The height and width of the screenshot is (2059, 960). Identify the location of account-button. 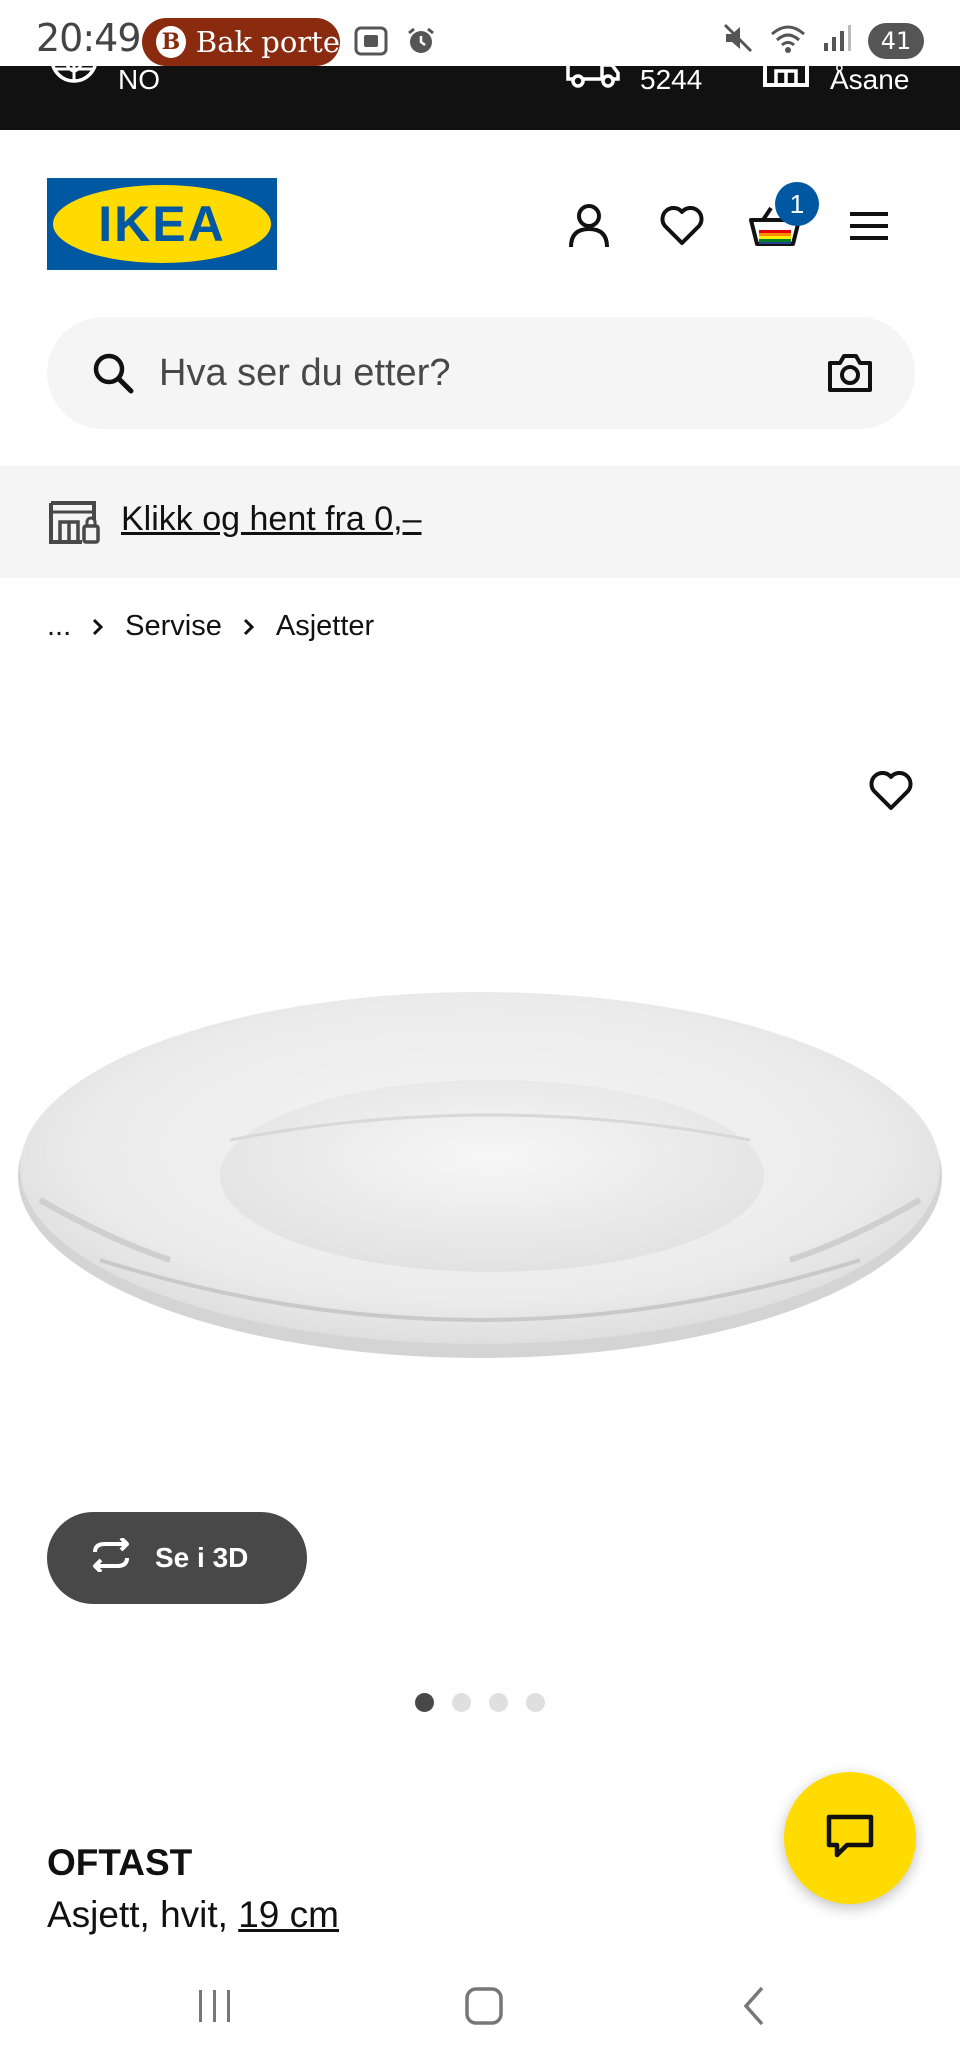
(589, 228).